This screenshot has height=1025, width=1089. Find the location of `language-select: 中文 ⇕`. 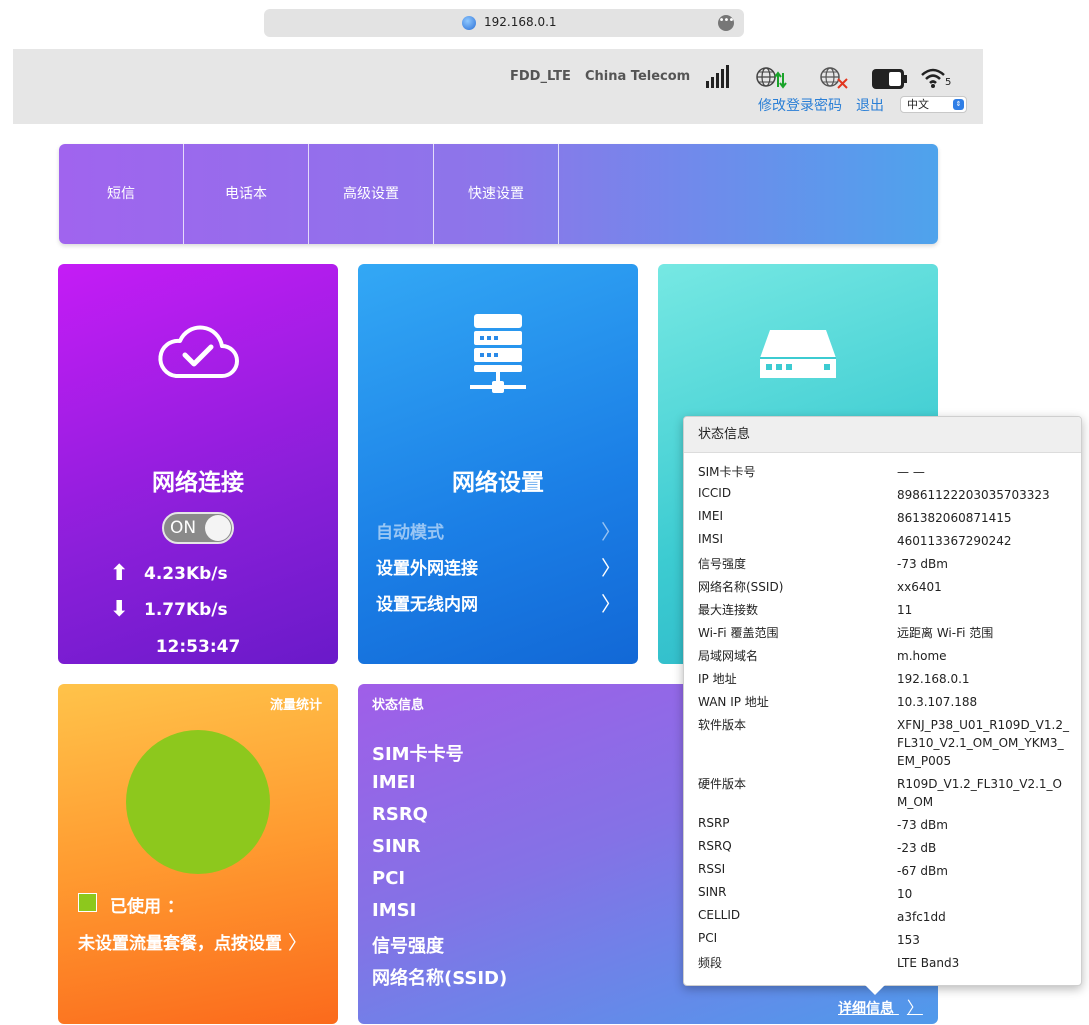

language-select: 中文 ⇕ is located at coordinates (933, 104).